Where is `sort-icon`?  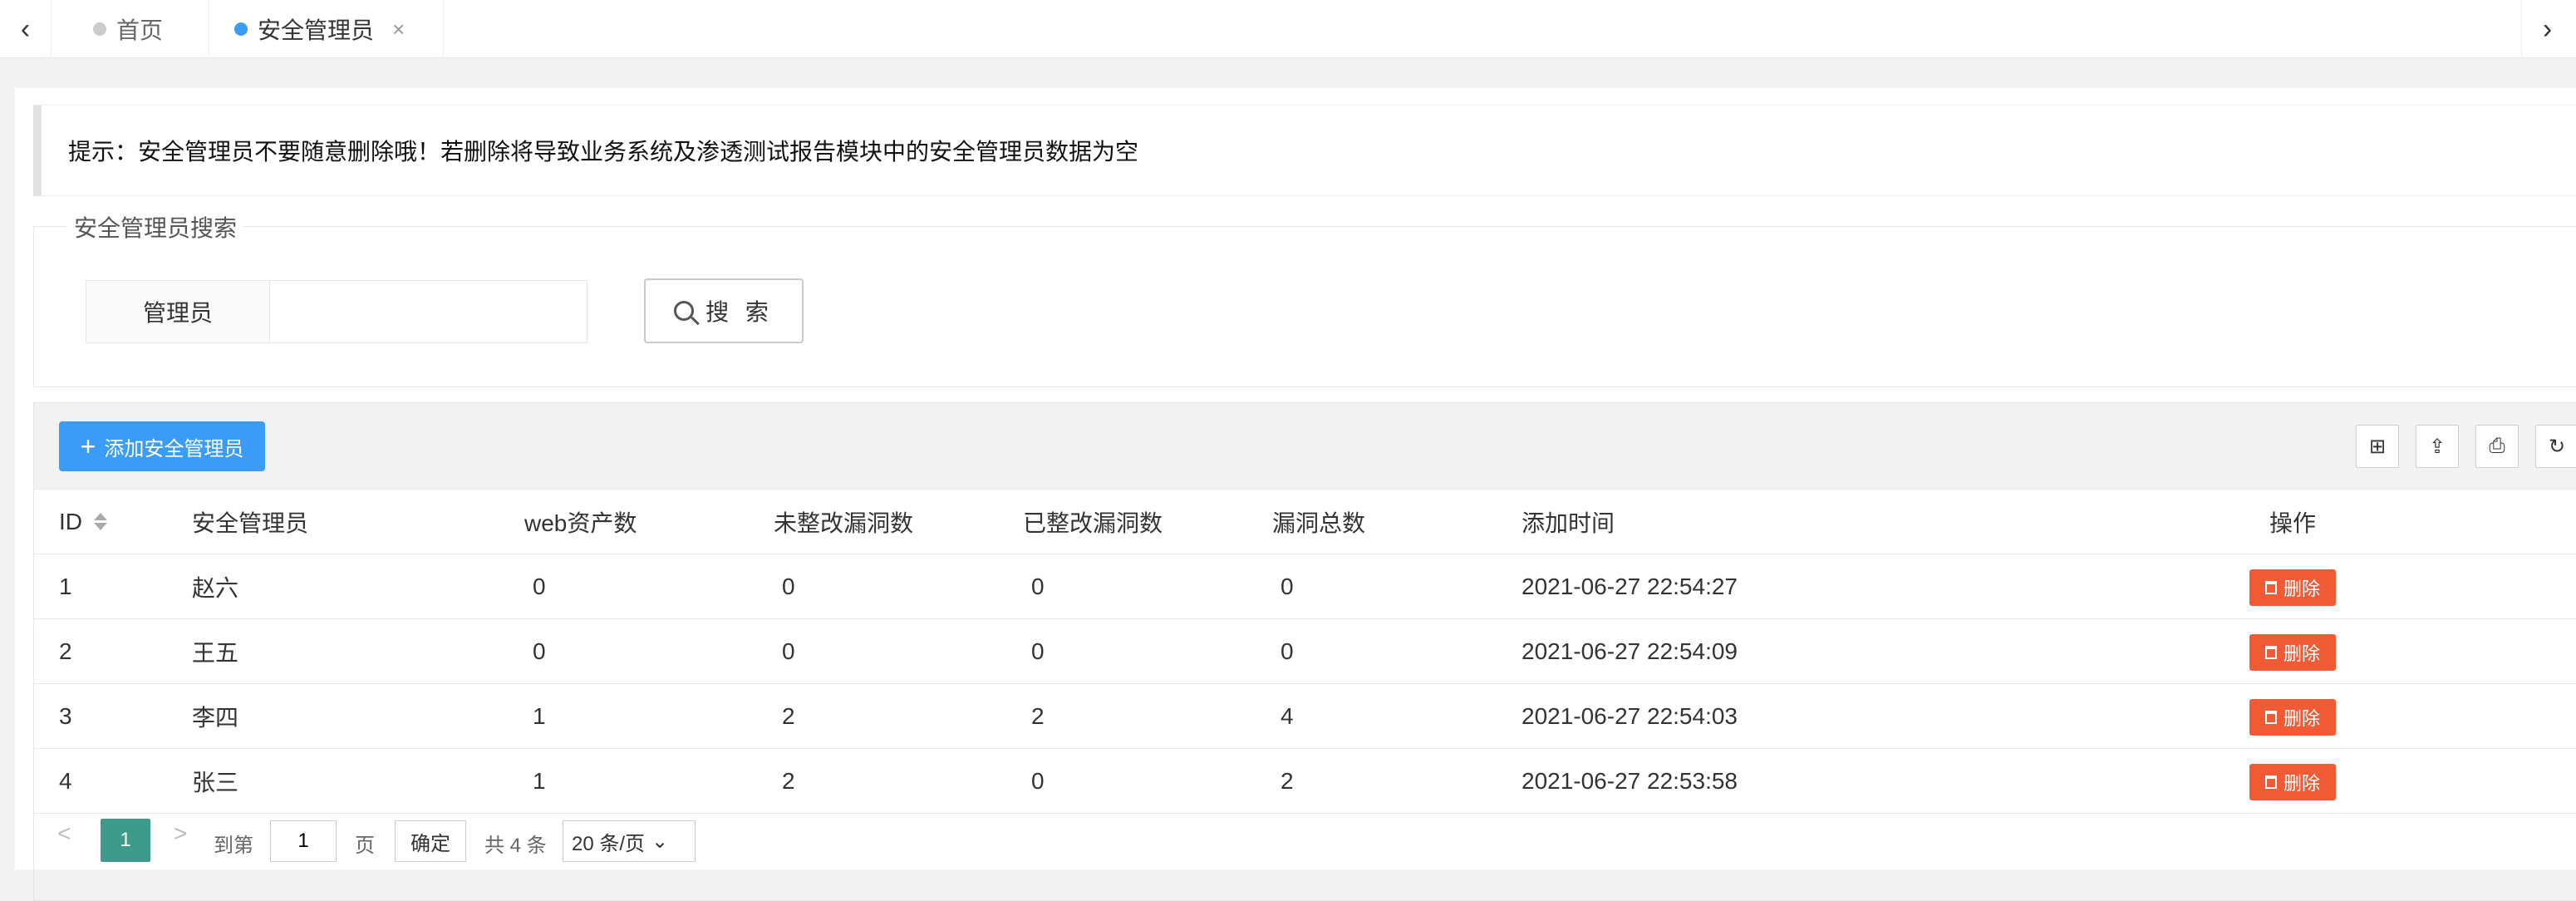
sort-icon is located at coordinates (100, 521).